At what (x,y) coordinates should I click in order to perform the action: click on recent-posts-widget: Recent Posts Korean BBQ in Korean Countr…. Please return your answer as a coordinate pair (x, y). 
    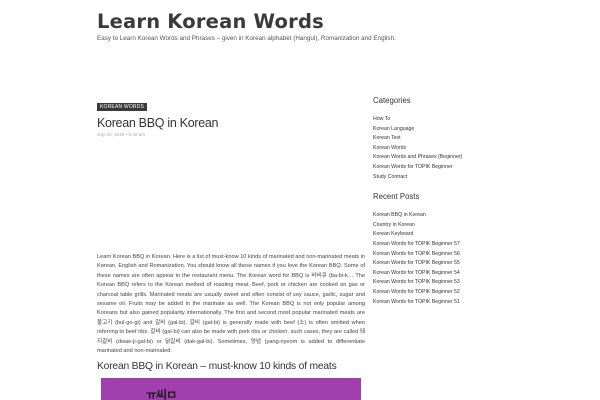
    Looking at the image, I should click on (453, 249).